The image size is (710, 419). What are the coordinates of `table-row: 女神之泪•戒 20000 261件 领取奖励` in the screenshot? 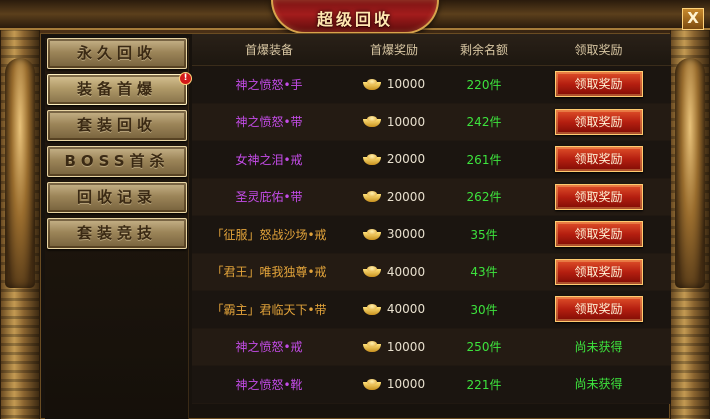 It's located at (431, 160).